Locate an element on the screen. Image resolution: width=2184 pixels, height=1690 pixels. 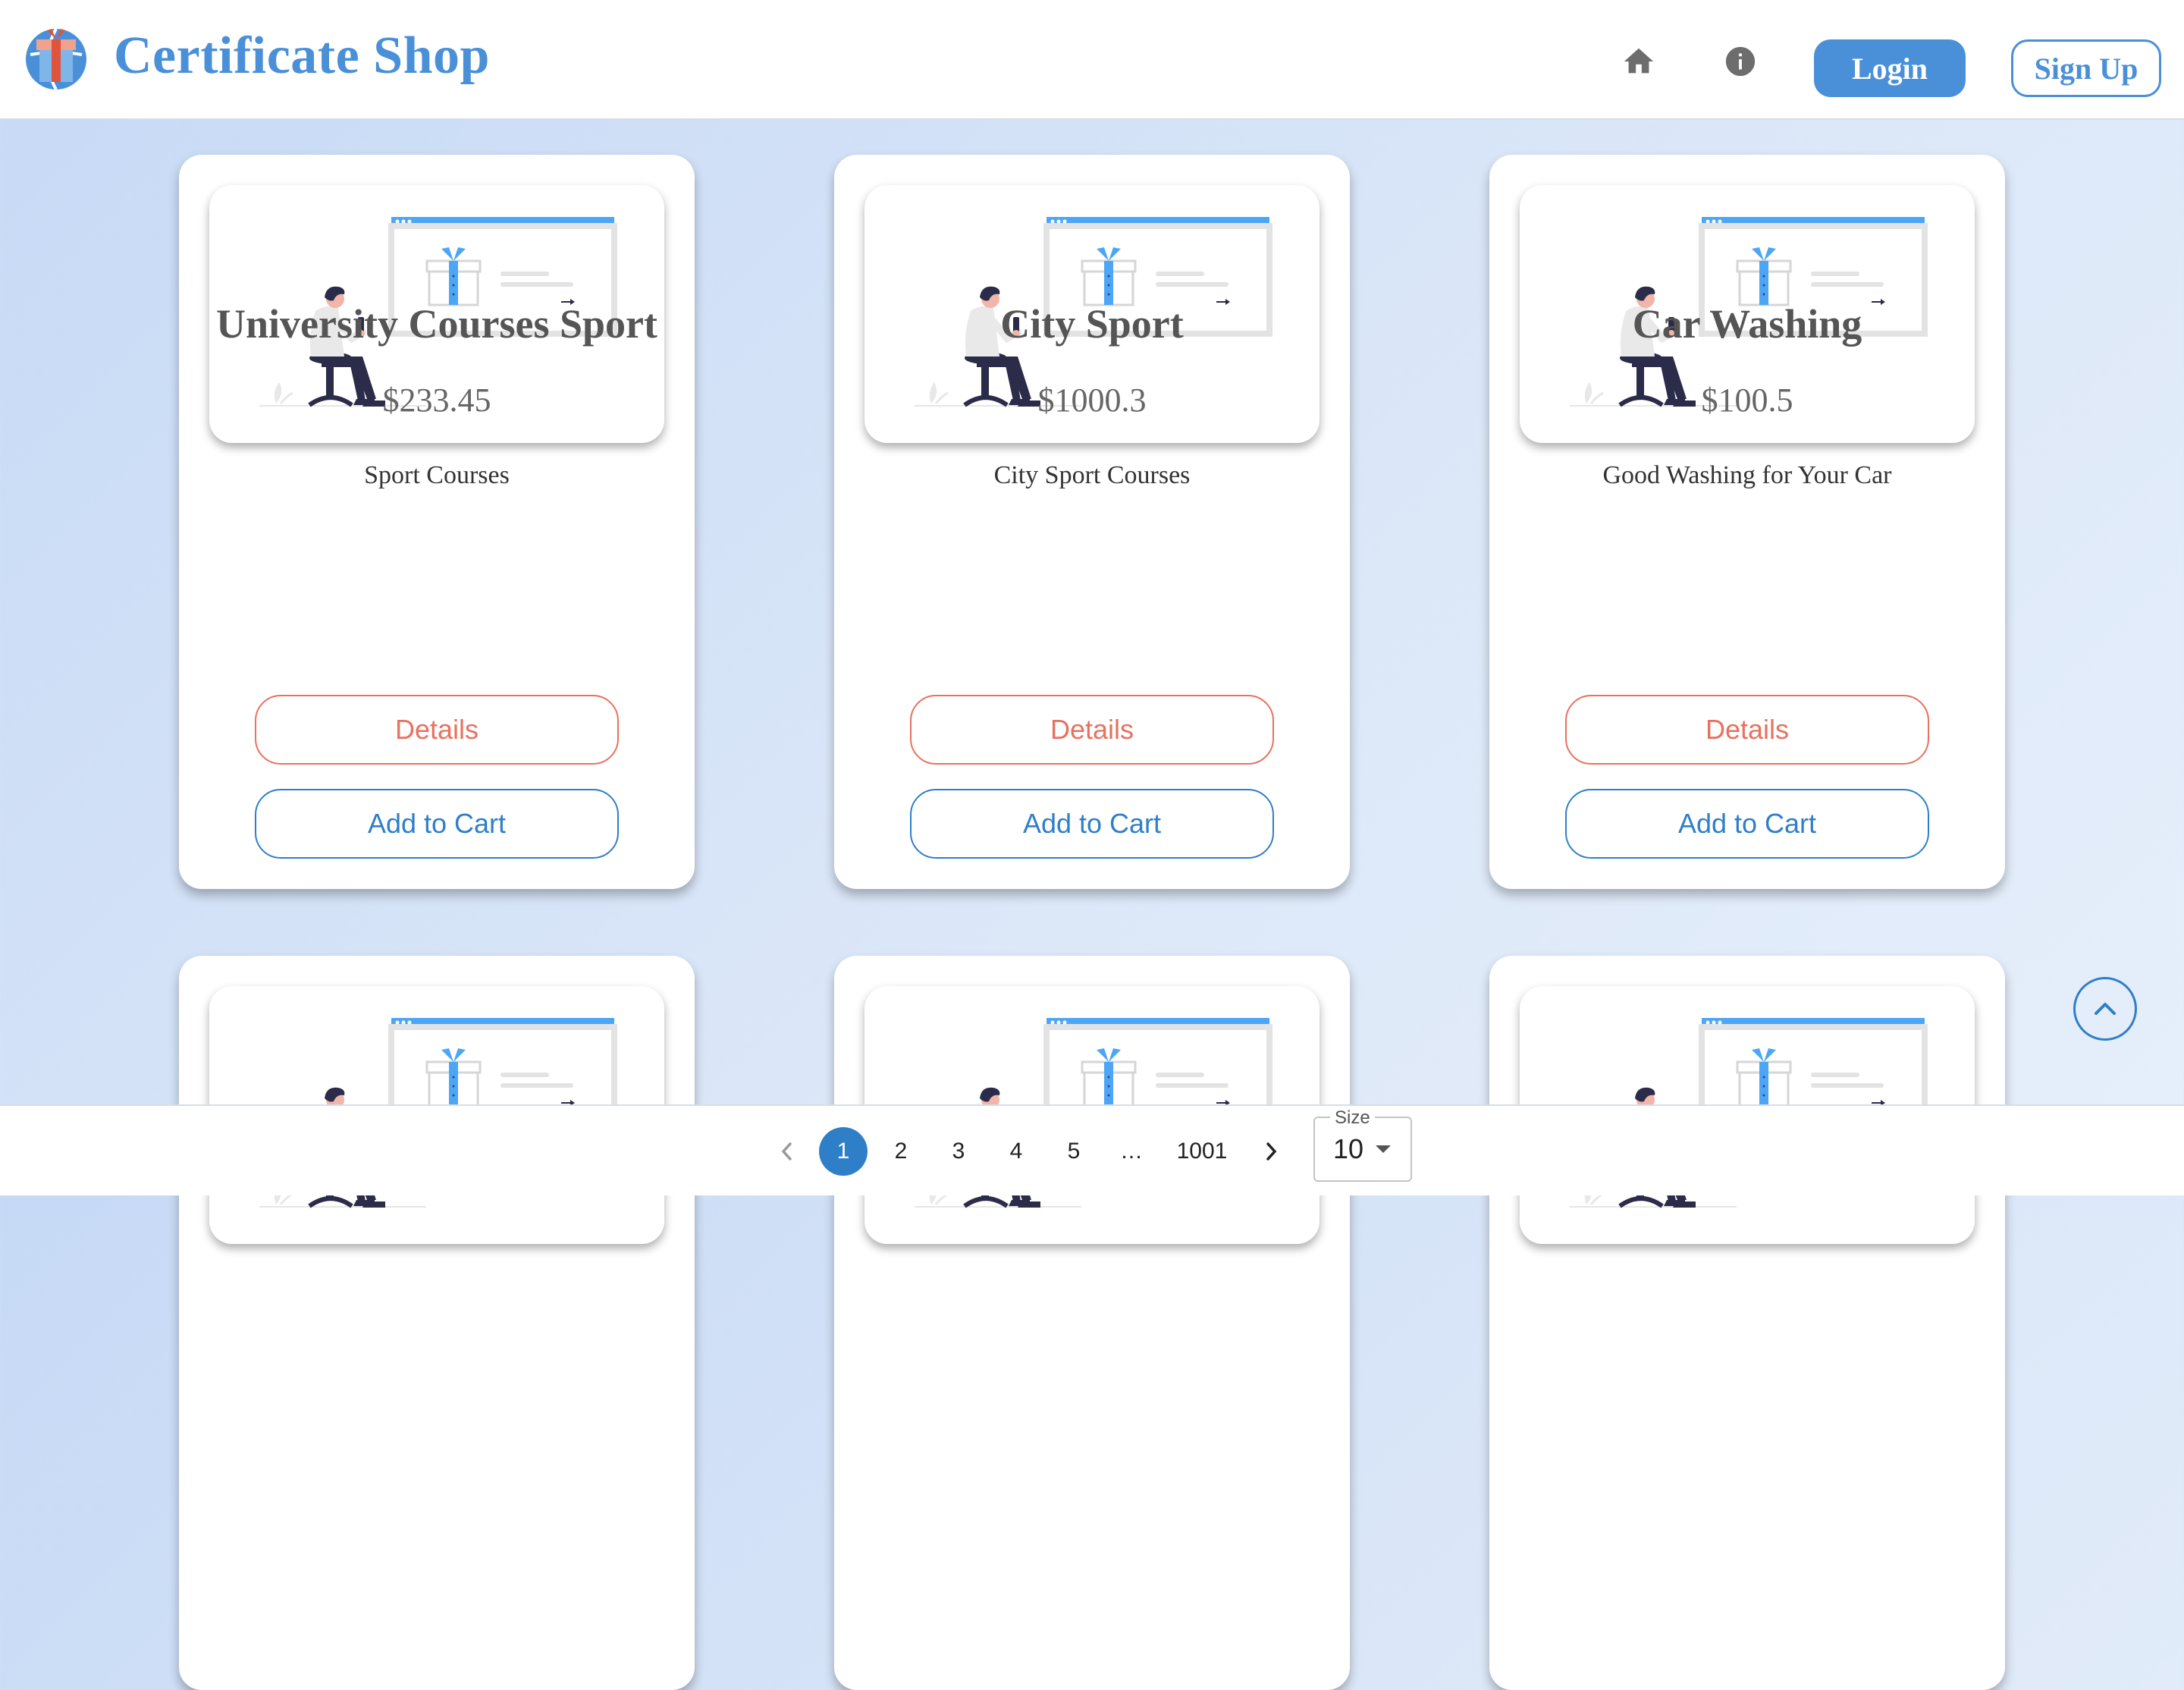
previous-page-button is located at coordinates (787, 1151).